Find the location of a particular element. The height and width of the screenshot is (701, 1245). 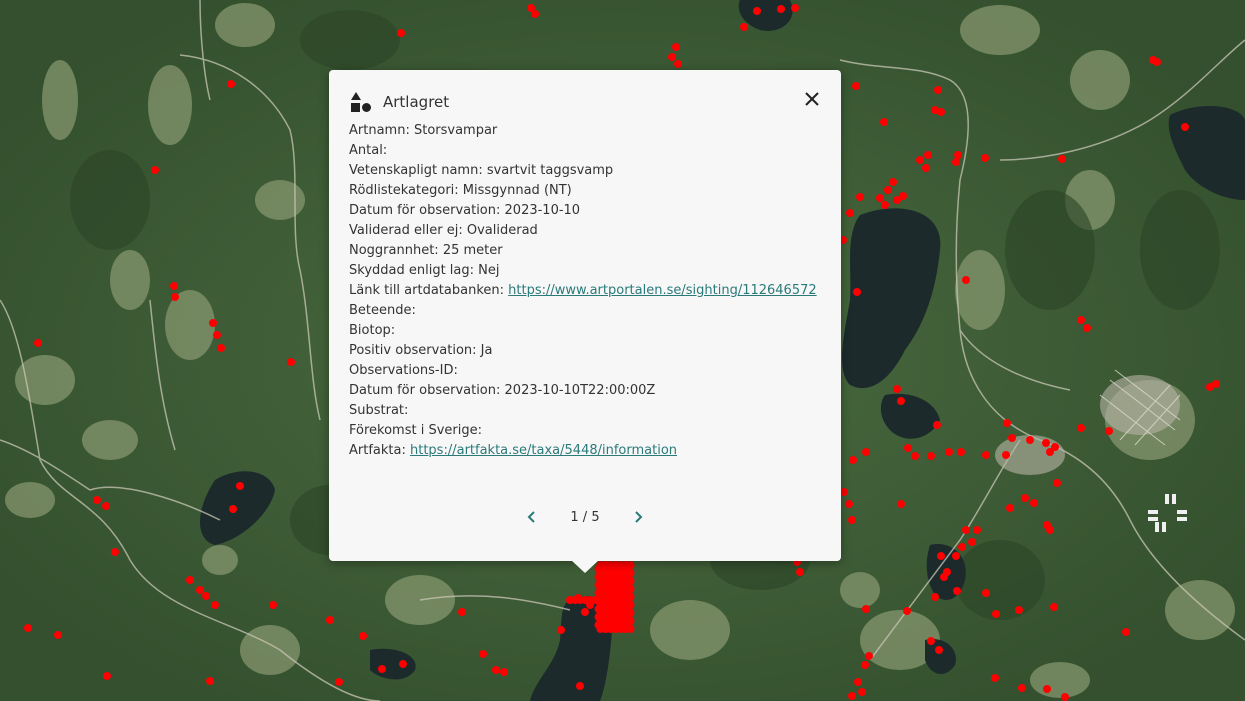

chevron-right-icon is located at coordinates (638, 517).